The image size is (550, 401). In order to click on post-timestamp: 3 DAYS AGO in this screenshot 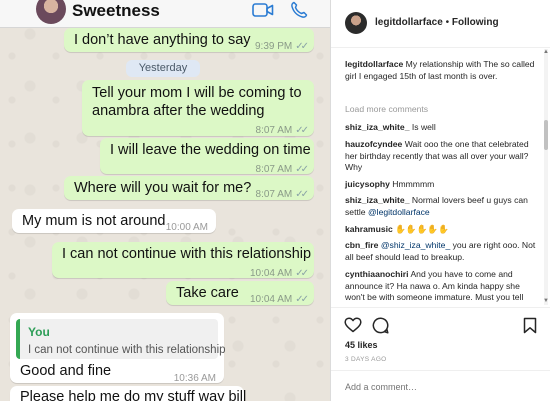, I will do `click(366, 359)`.